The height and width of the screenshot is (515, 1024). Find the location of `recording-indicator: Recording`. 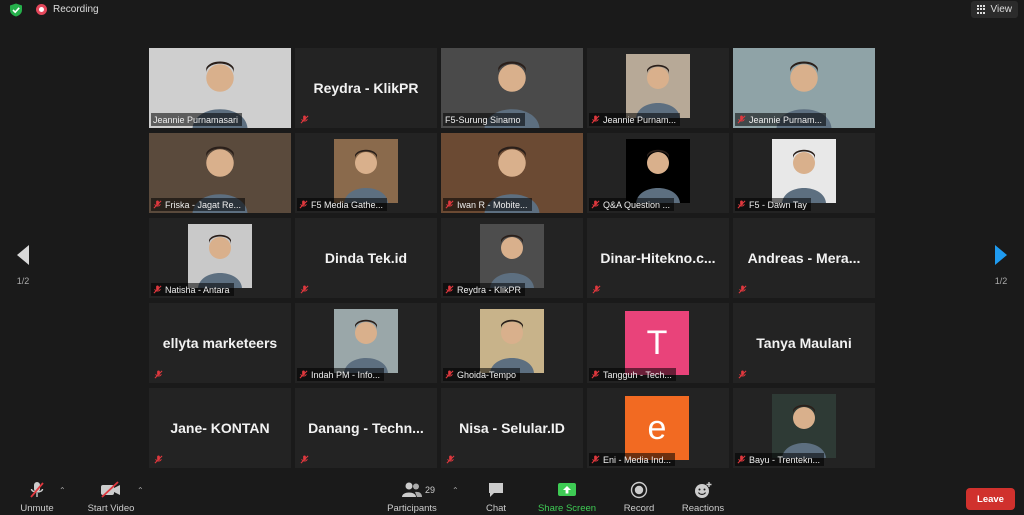

recording-indicator: Recording is located at coordinates (67, 9).